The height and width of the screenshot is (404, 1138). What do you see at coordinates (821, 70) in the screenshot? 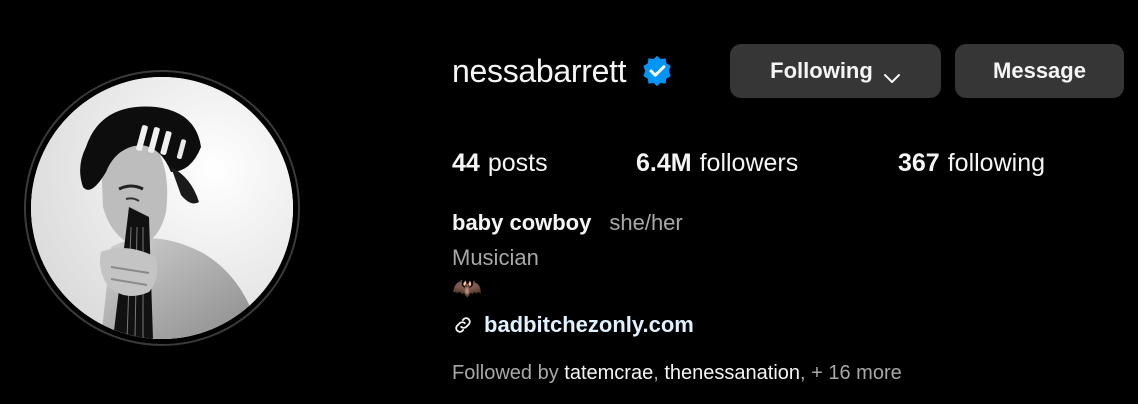
I see `following-button-label: Following` at bounding box center [821, 70].